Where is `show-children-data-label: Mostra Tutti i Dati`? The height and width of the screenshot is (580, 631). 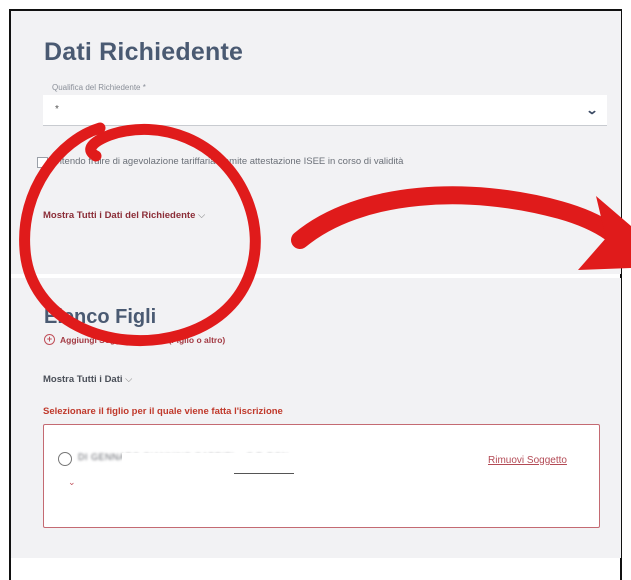
show-children-data-label: Mostra Tutti i Dati is located at coordinates (83, 379).